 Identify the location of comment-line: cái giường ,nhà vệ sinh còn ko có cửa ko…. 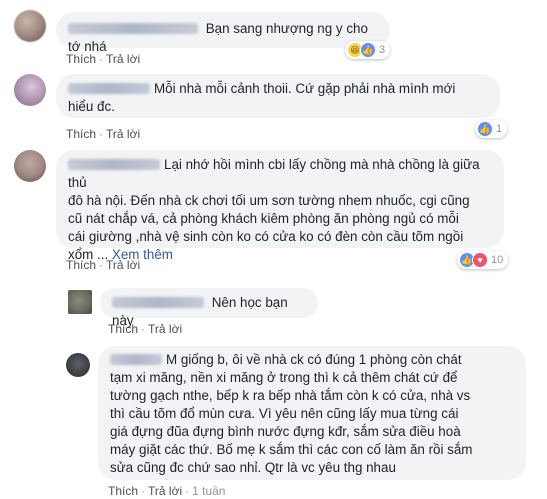
(266, 236).